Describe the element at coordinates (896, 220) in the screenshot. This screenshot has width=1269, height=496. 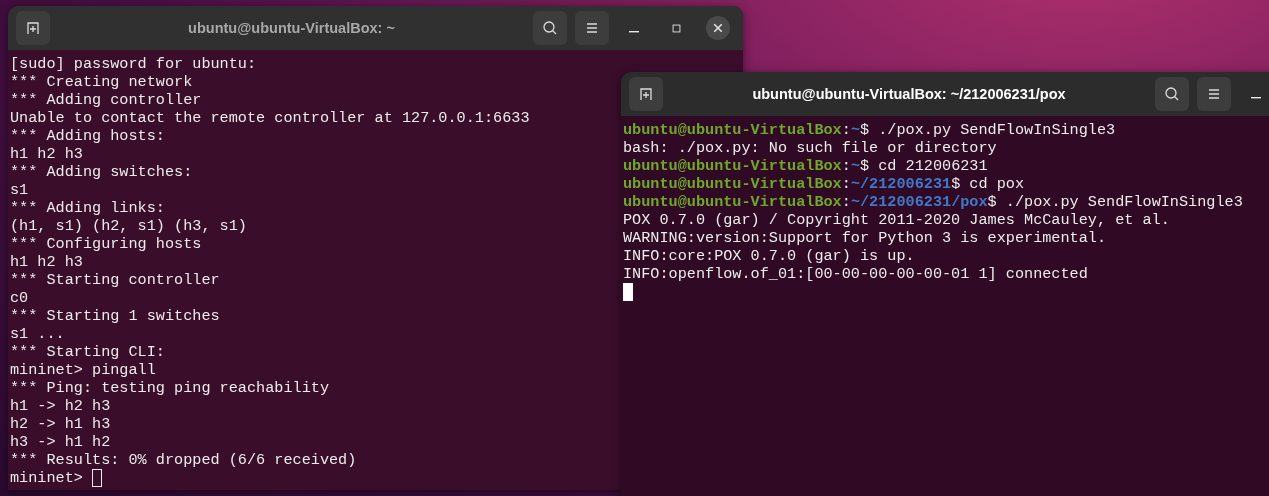
I see `output-line: POX 0.7.0 (gar) / Copyright 2011-2020 James McCauley, et al.` at that location.